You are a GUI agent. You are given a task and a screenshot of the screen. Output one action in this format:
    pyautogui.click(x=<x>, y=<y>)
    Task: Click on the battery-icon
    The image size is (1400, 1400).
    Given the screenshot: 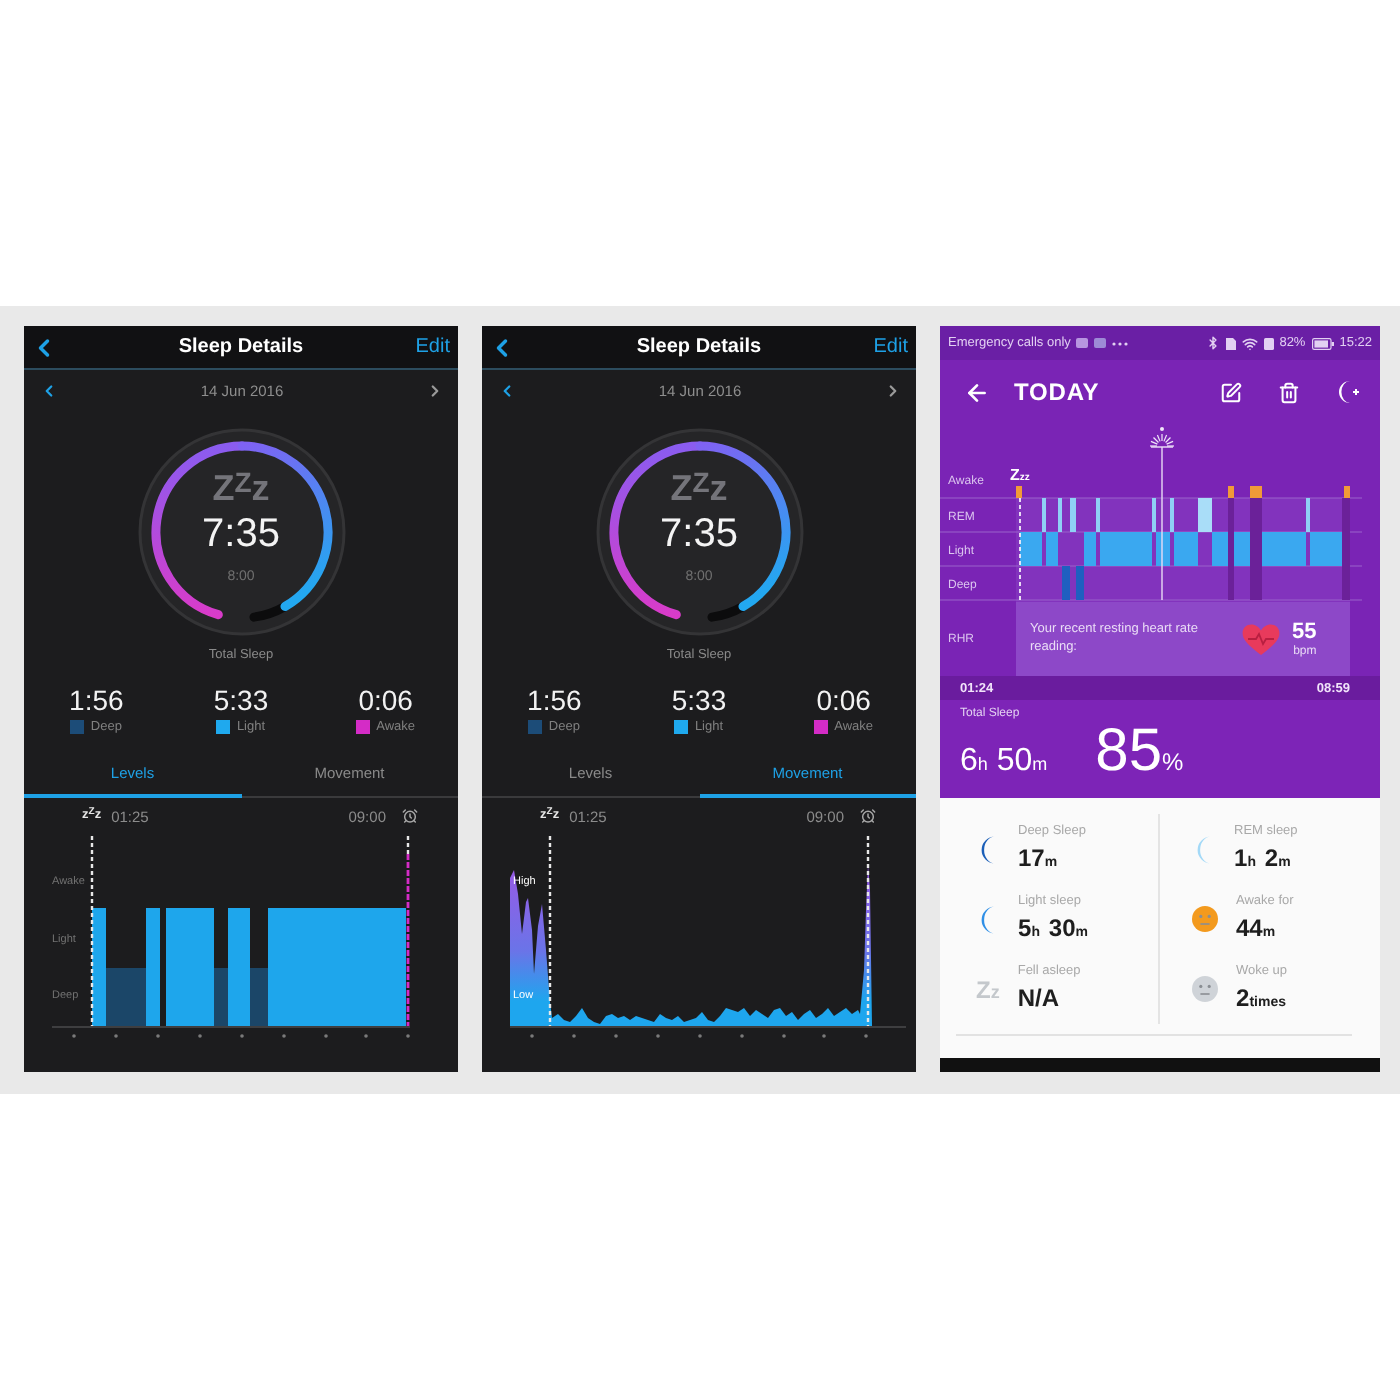 What is the action you would take?
    pyautogui.click(x=1322, y=343)
    